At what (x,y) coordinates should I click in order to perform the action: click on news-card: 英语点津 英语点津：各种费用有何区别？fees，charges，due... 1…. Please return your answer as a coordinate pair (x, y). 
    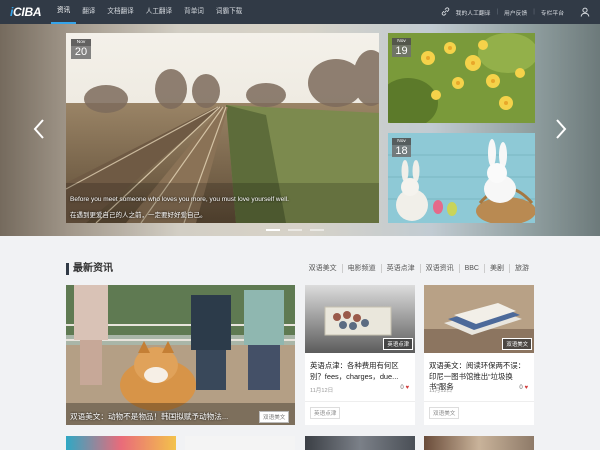
    Looking at the image, I should click on (360, 355).